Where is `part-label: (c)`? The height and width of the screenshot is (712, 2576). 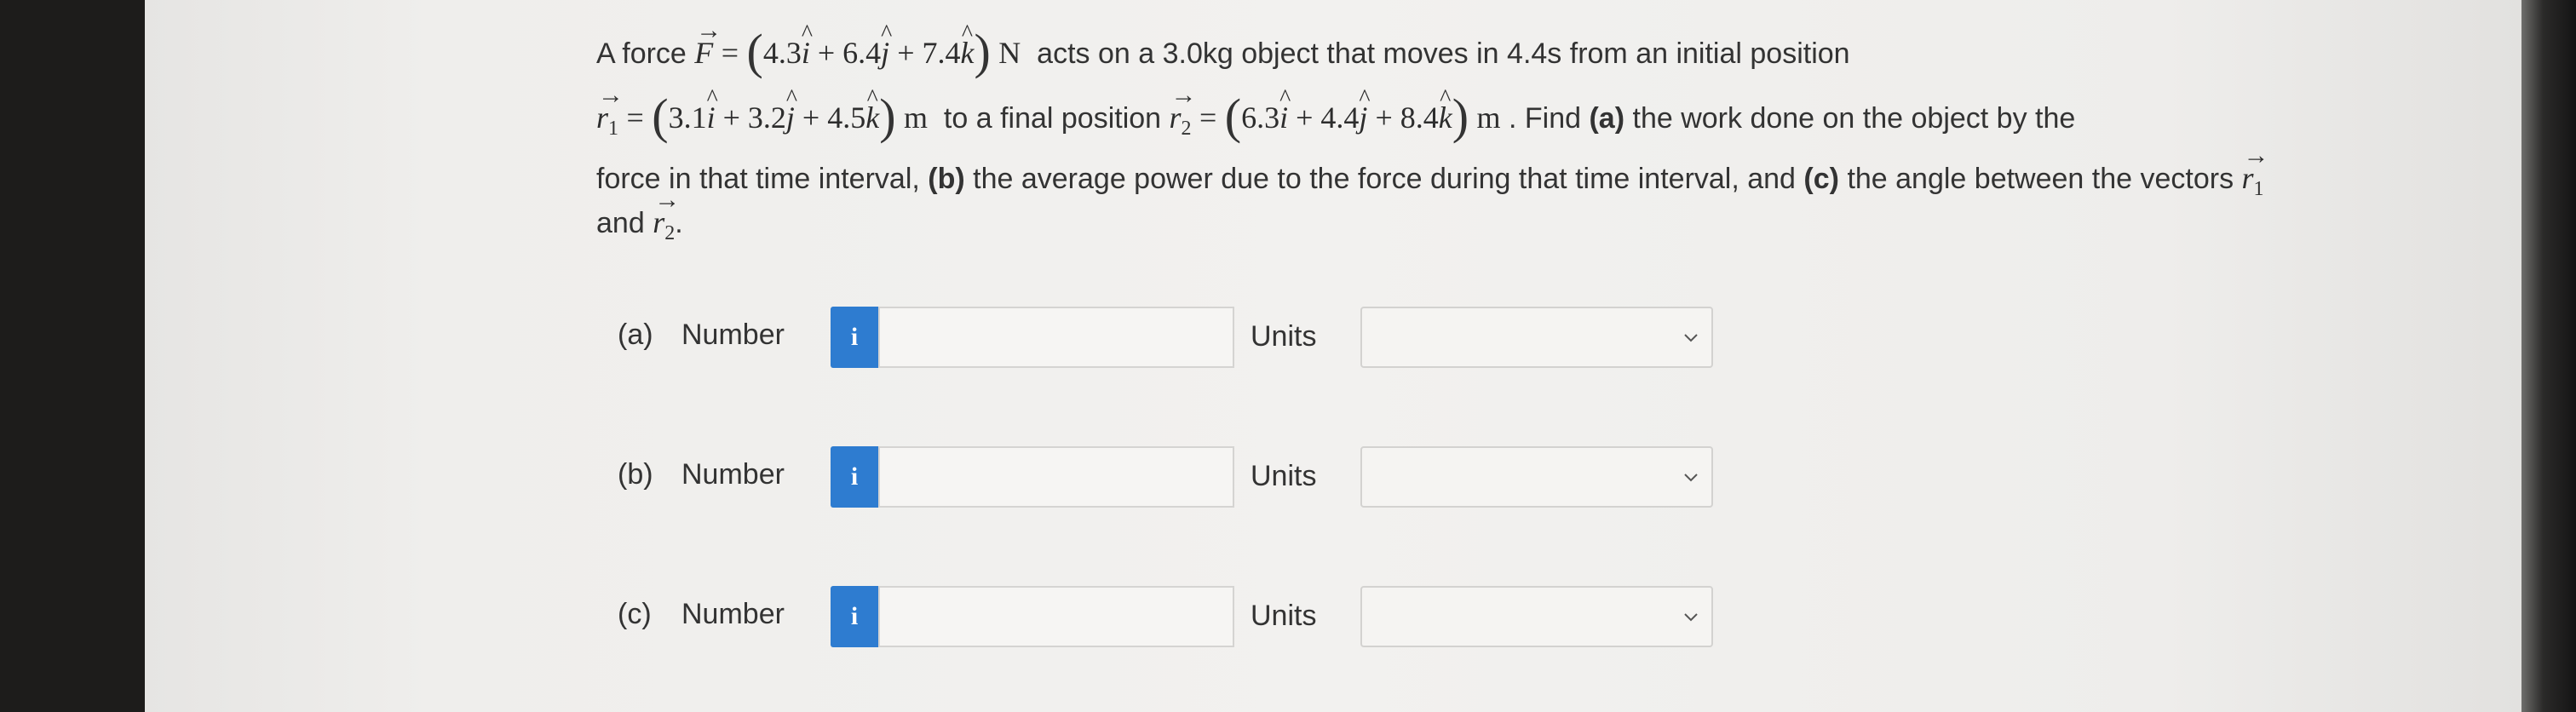
part-label: (c) is located at coordinates (635, 614).